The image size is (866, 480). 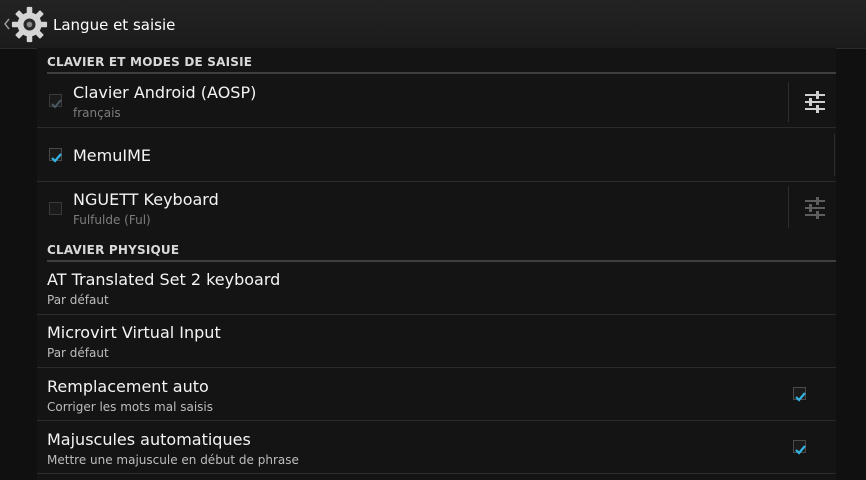 What do you see at coordinates (149, 439) in the screenshot?
I see `pref-title: Majuscules automatiques` at bounding box center [149, 439].